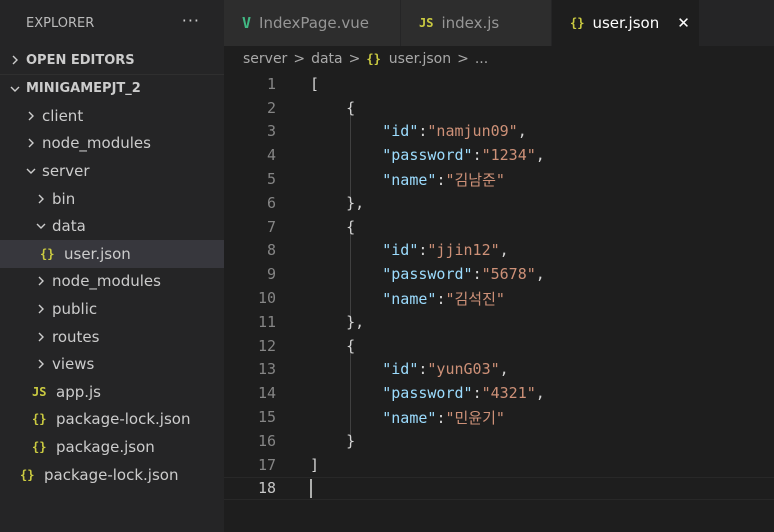  What do you see at coordinates (271, 83) in the screenshot?
I see `line-number: 1` at bounding box center [271, 83].